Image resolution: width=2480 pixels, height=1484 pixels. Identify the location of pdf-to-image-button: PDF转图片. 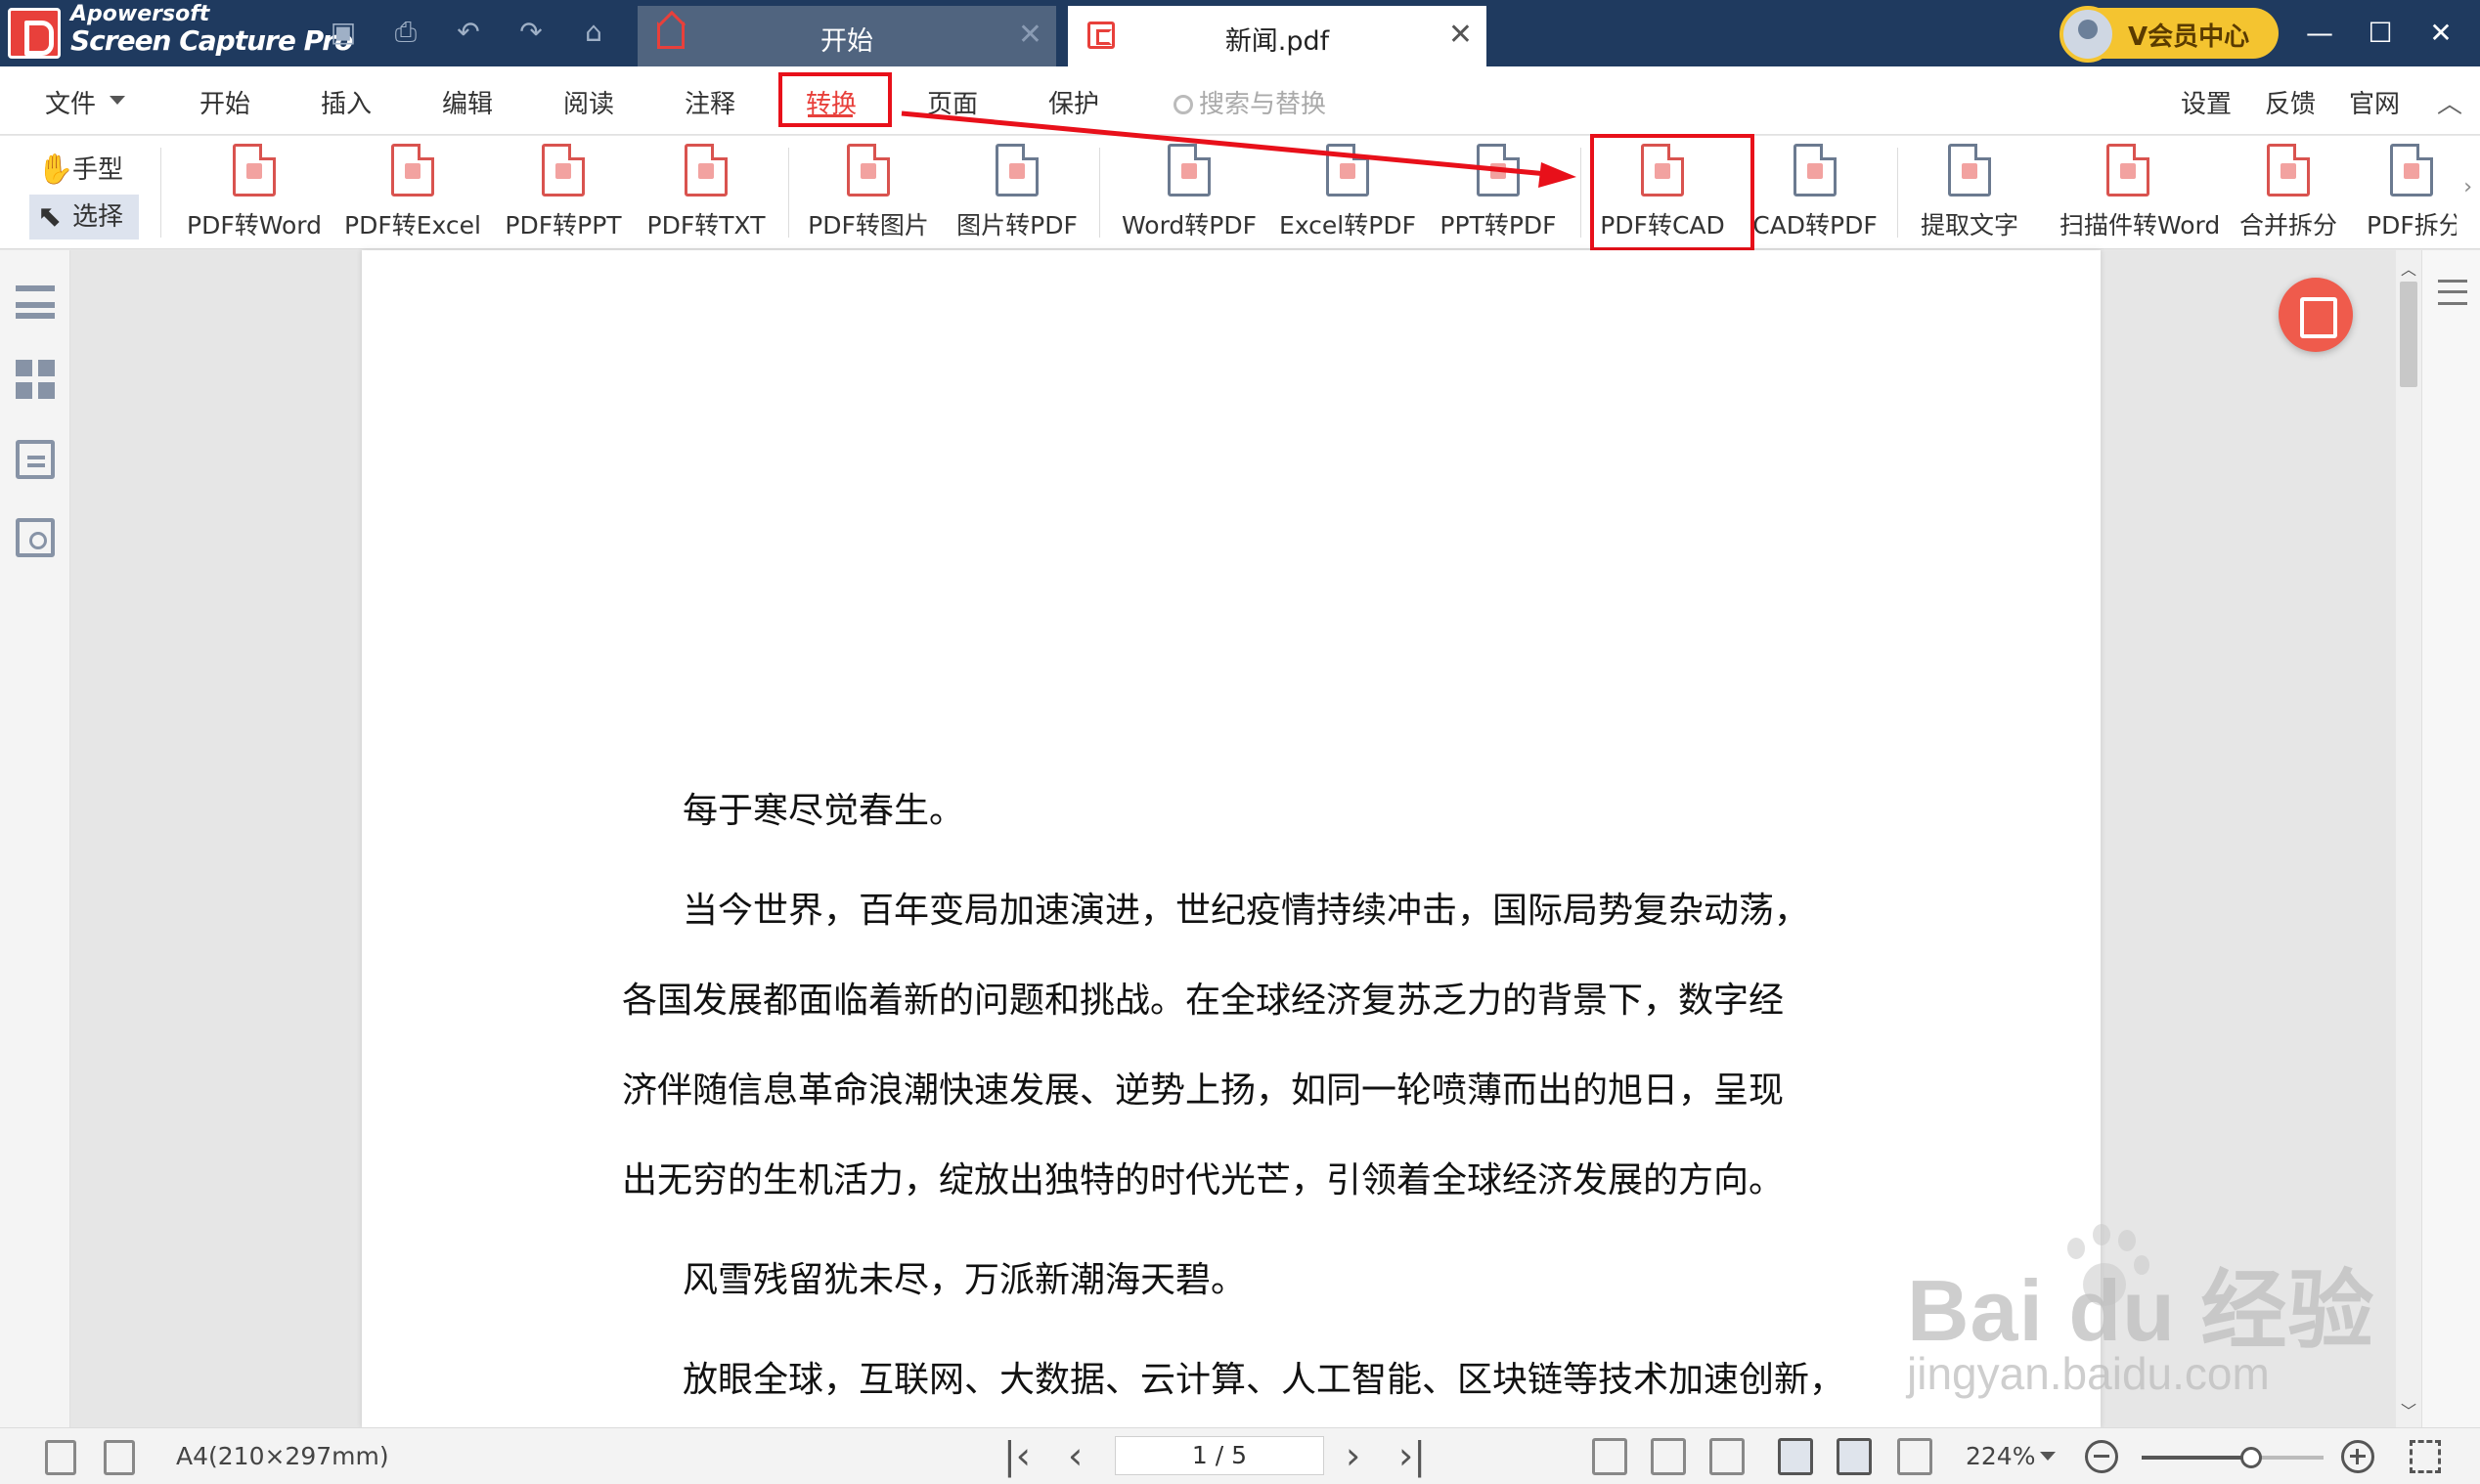
(868, 192).